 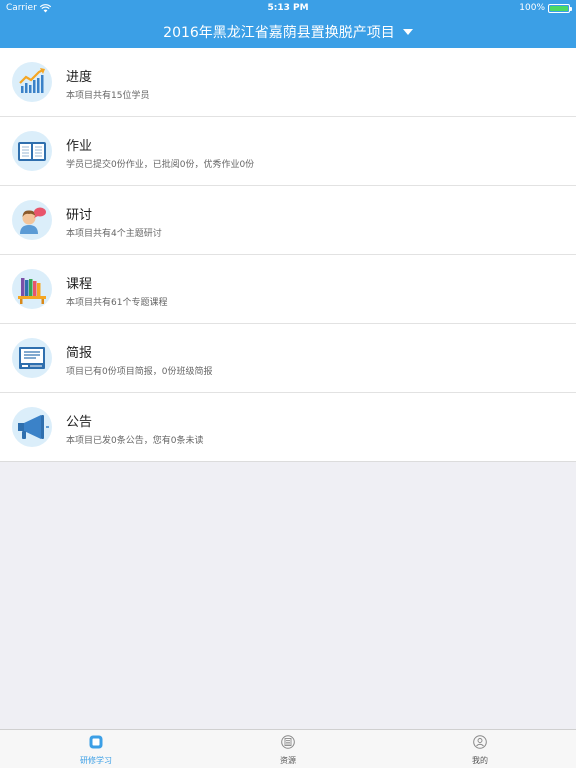 I want to click on status-time: 5:13 PM, so click(x=288, y=8).